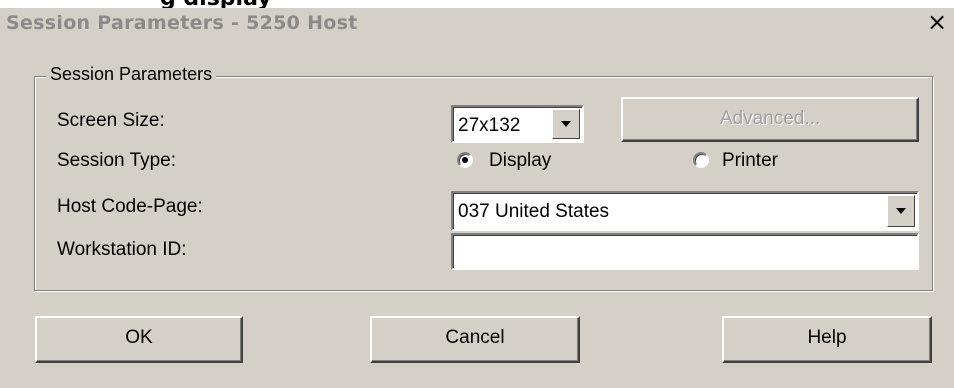 The height and width of the screenshot is (388, 954). Describe the element at coordinates (216, 4) in the screenshot. I see `cropped-header-text: g display` at that location.